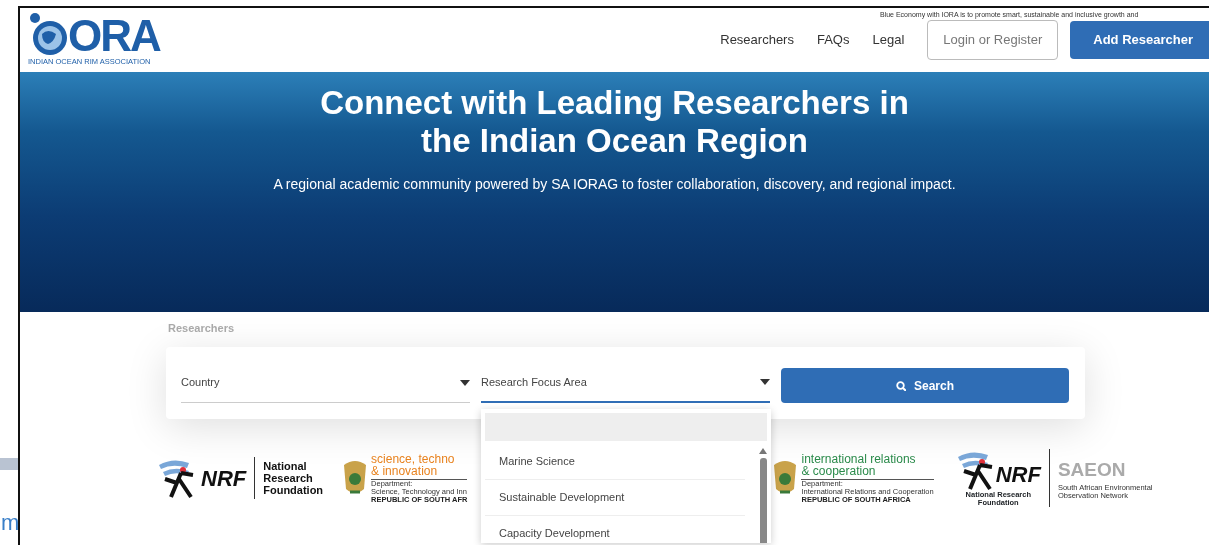  Describe the element at coordinates (925, 385) in the screenshot. I see `search-button: Search` at that location.